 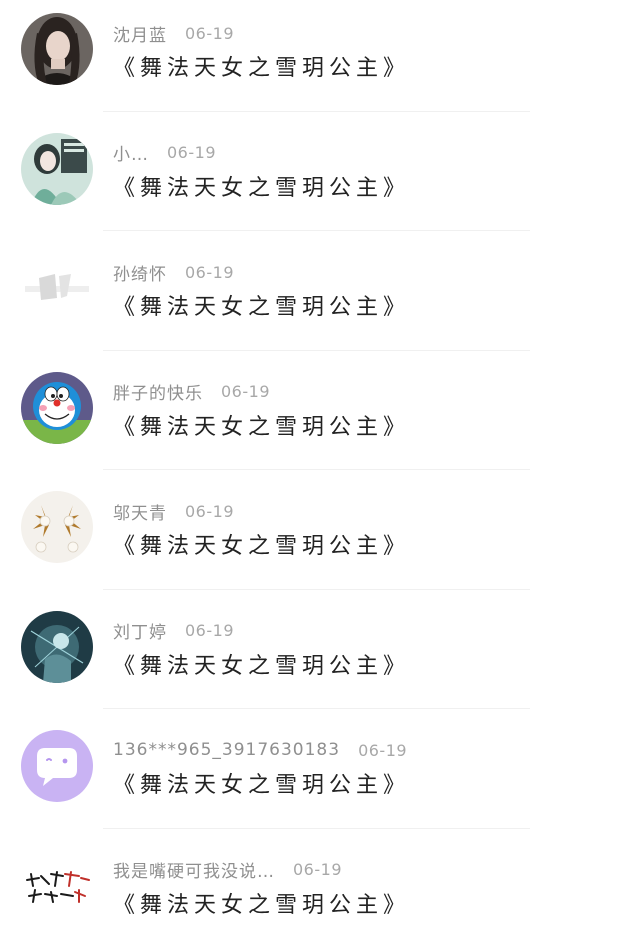 I want to click on username: 胖子的快乐, so click(x=158, y=391).